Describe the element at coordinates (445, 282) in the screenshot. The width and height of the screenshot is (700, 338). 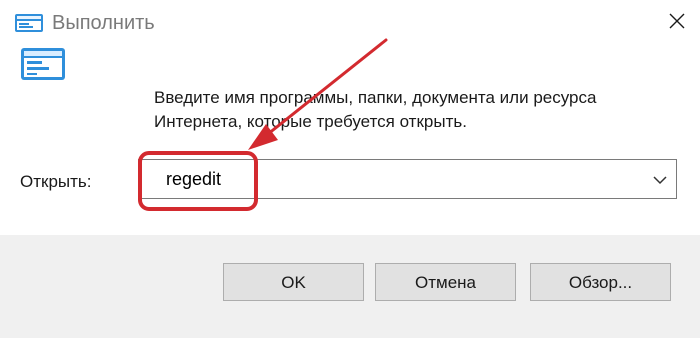
I see `cancel-button: Отмена` at that location.